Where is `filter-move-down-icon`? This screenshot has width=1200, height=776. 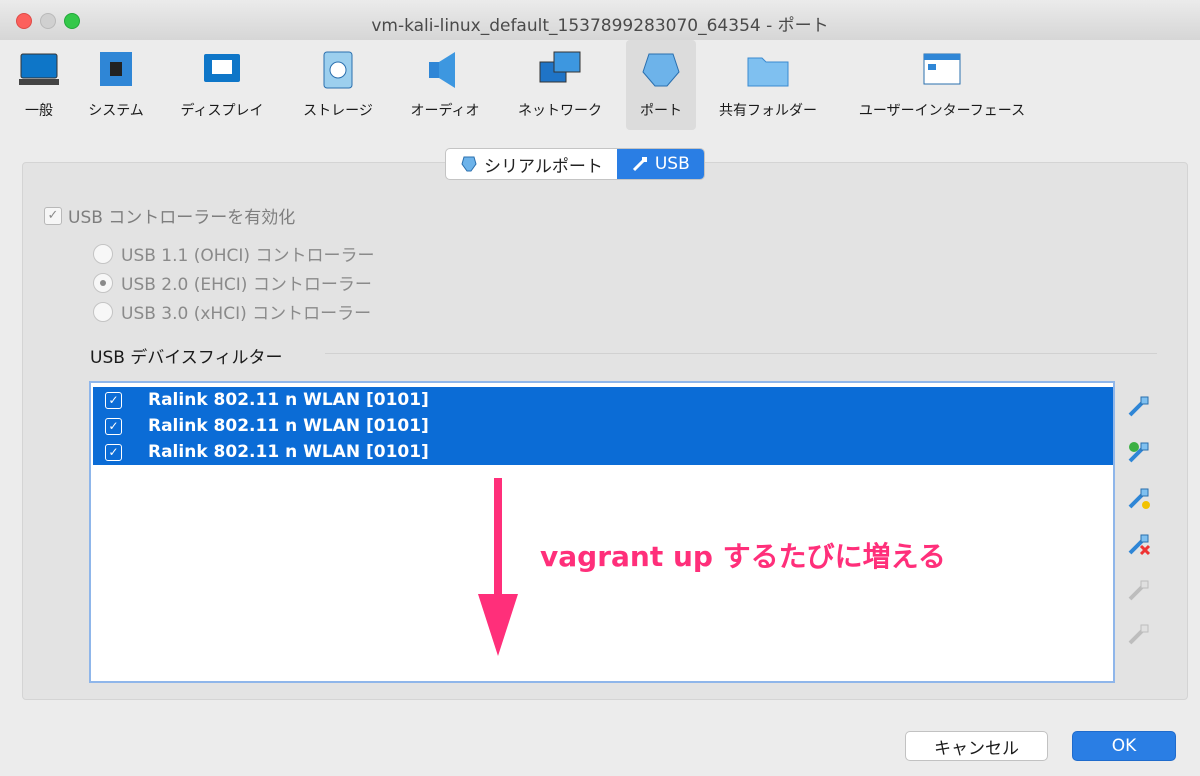 filter-move-down-icon is located at coordinates (1139, 634).